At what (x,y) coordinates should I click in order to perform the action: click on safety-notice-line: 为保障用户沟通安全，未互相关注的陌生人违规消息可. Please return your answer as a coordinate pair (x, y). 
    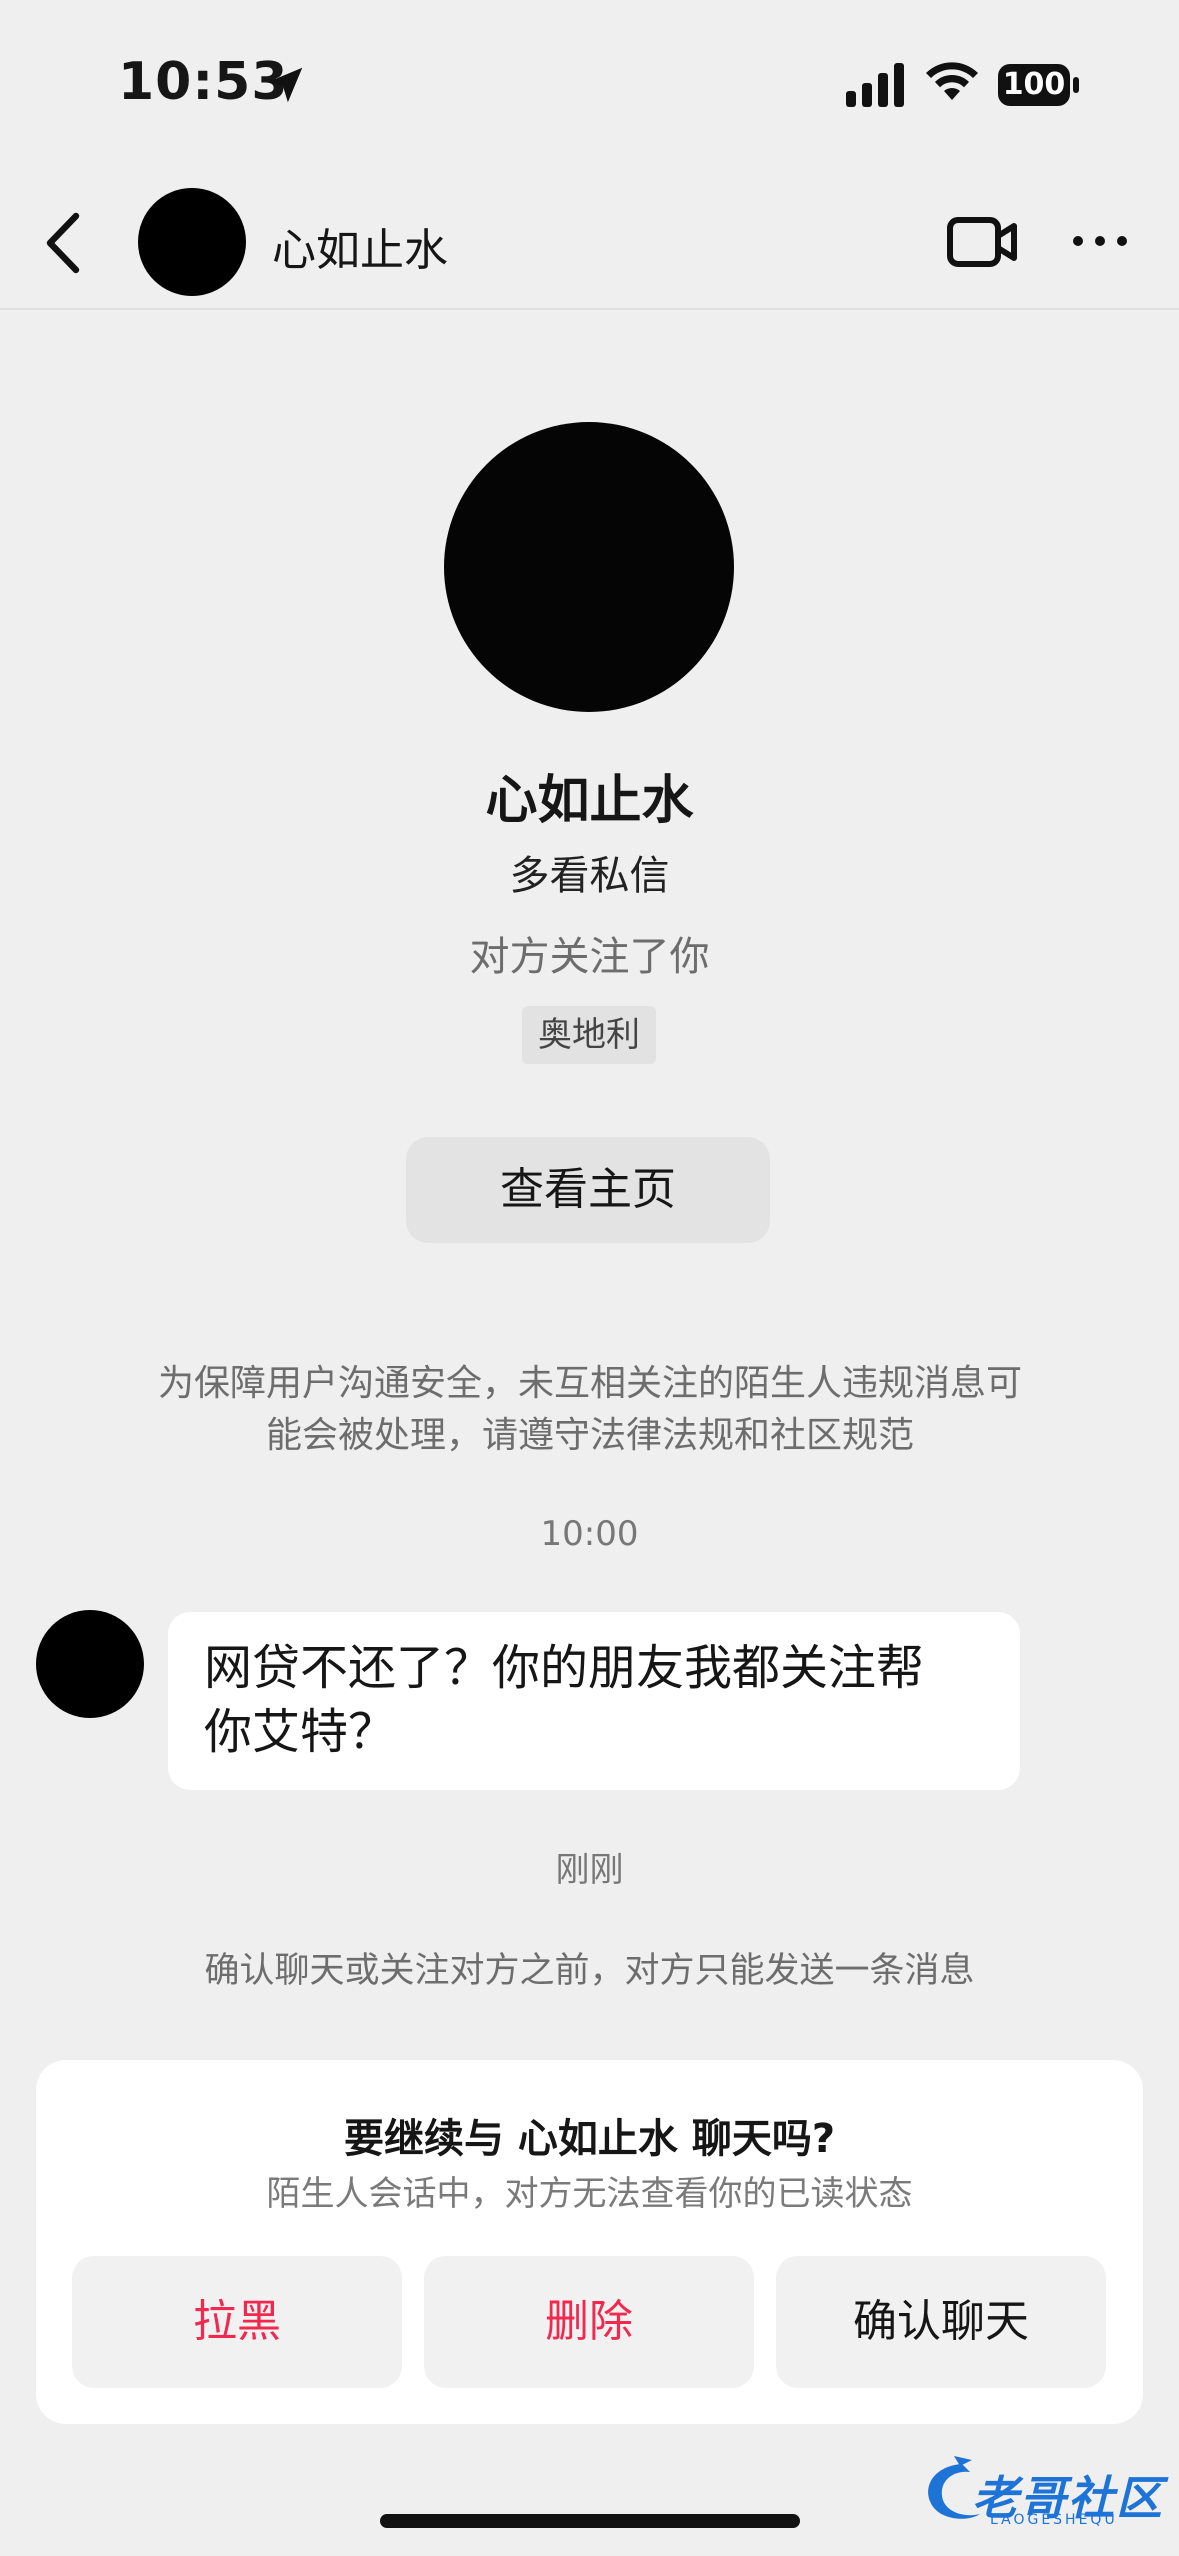
    Looking at the image, I should click on (589, 1383).